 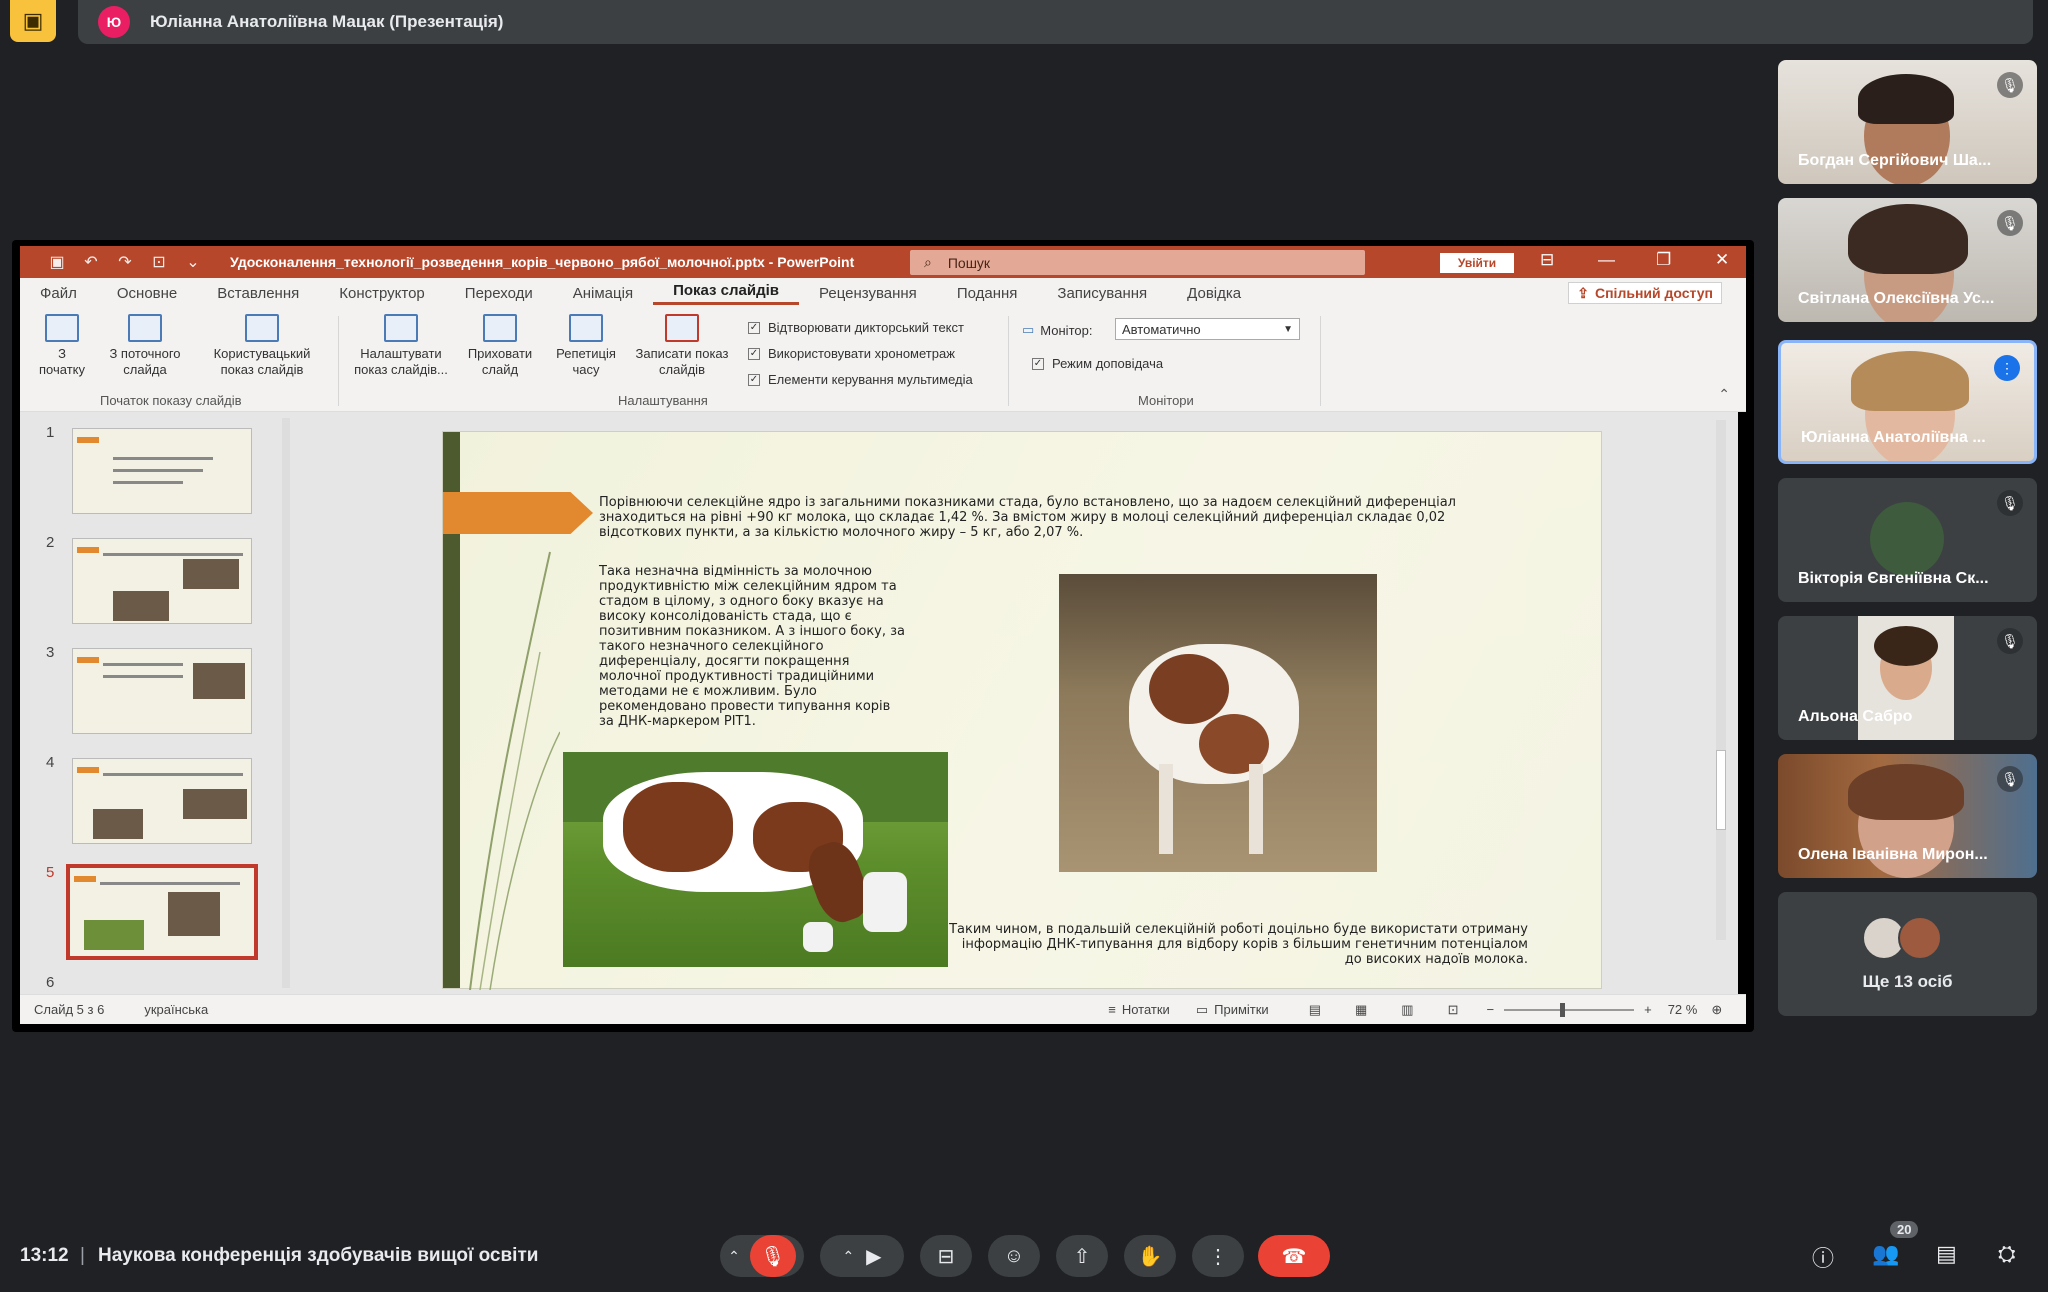 I want to click on tab-transitions: Переходи, so click(x=499, y=293).